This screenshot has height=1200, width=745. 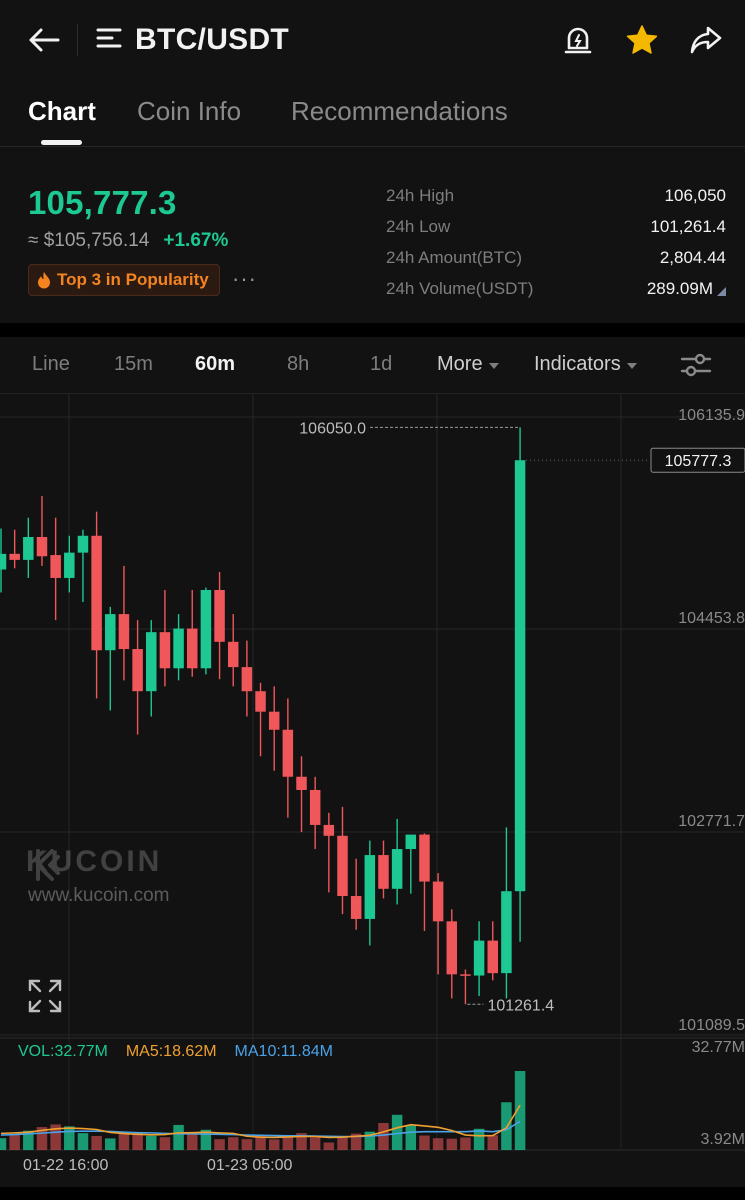 I want to click on high-marker-label: 106050.0, so click(x=332, y=428).